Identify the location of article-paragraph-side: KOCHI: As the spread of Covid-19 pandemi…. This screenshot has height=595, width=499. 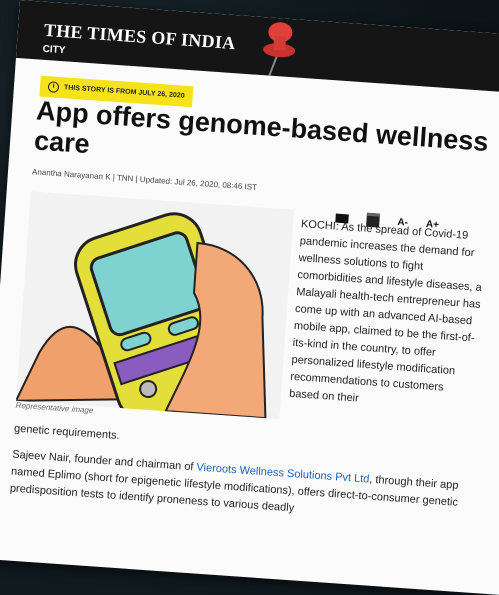
(385, 311).